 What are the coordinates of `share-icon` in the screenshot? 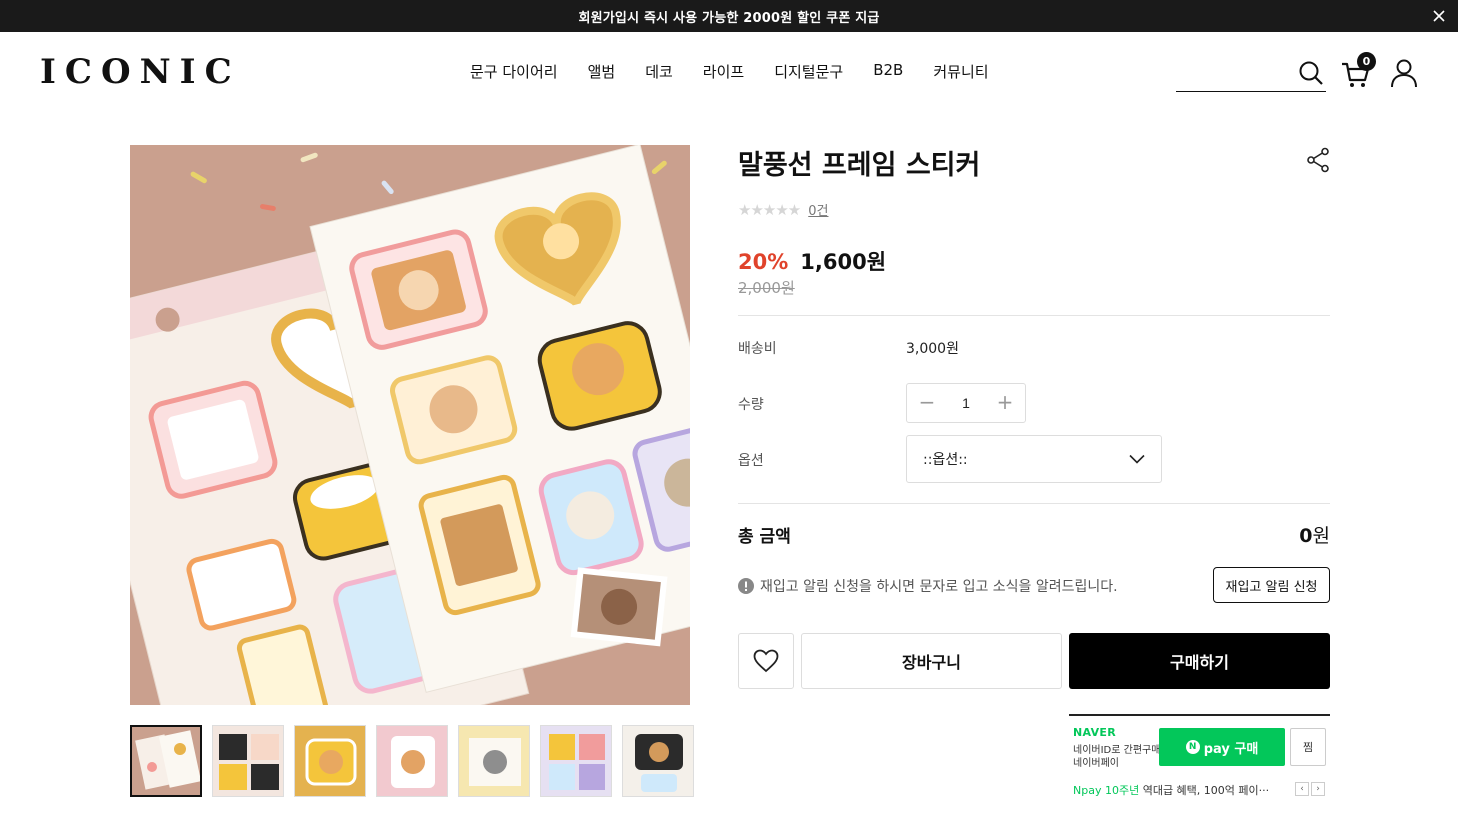 It's located at (1318, 160).